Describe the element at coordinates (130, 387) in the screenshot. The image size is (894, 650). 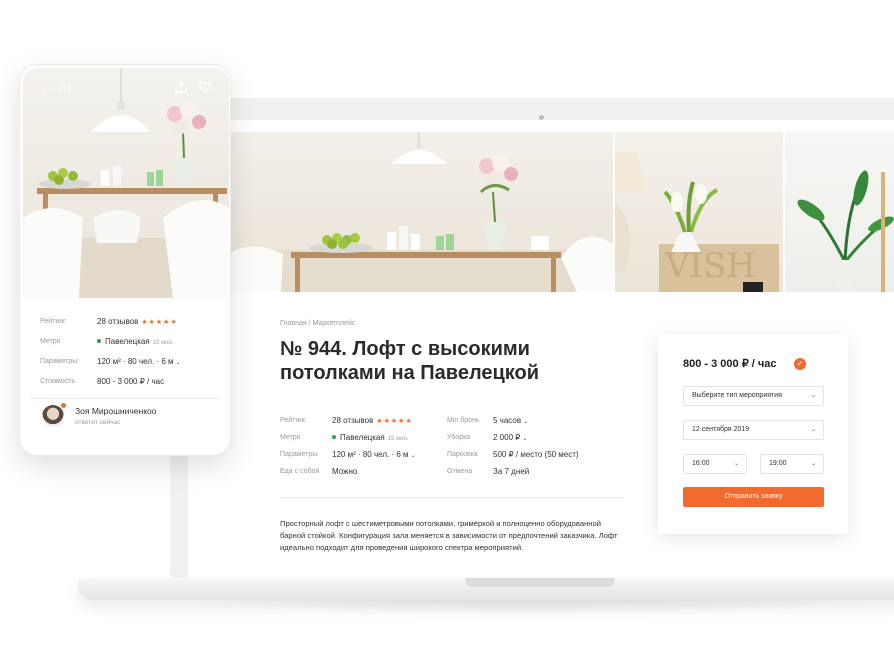
I see `phone-row-price: Стоимость 800 - 3 000 ₽ / час` at that location.